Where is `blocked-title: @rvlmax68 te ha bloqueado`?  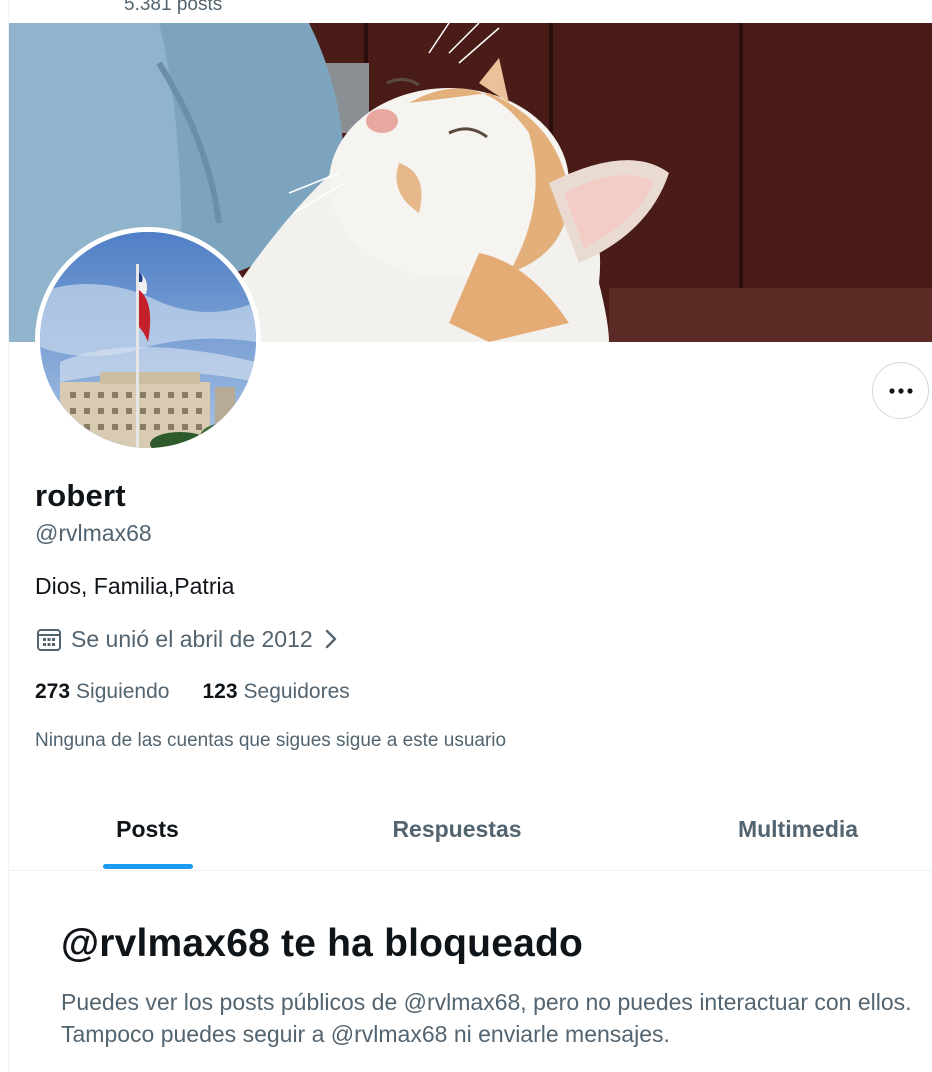 blocked-title: @rvlmax68 te ha bloqueado is located at coordinates (322, 943).